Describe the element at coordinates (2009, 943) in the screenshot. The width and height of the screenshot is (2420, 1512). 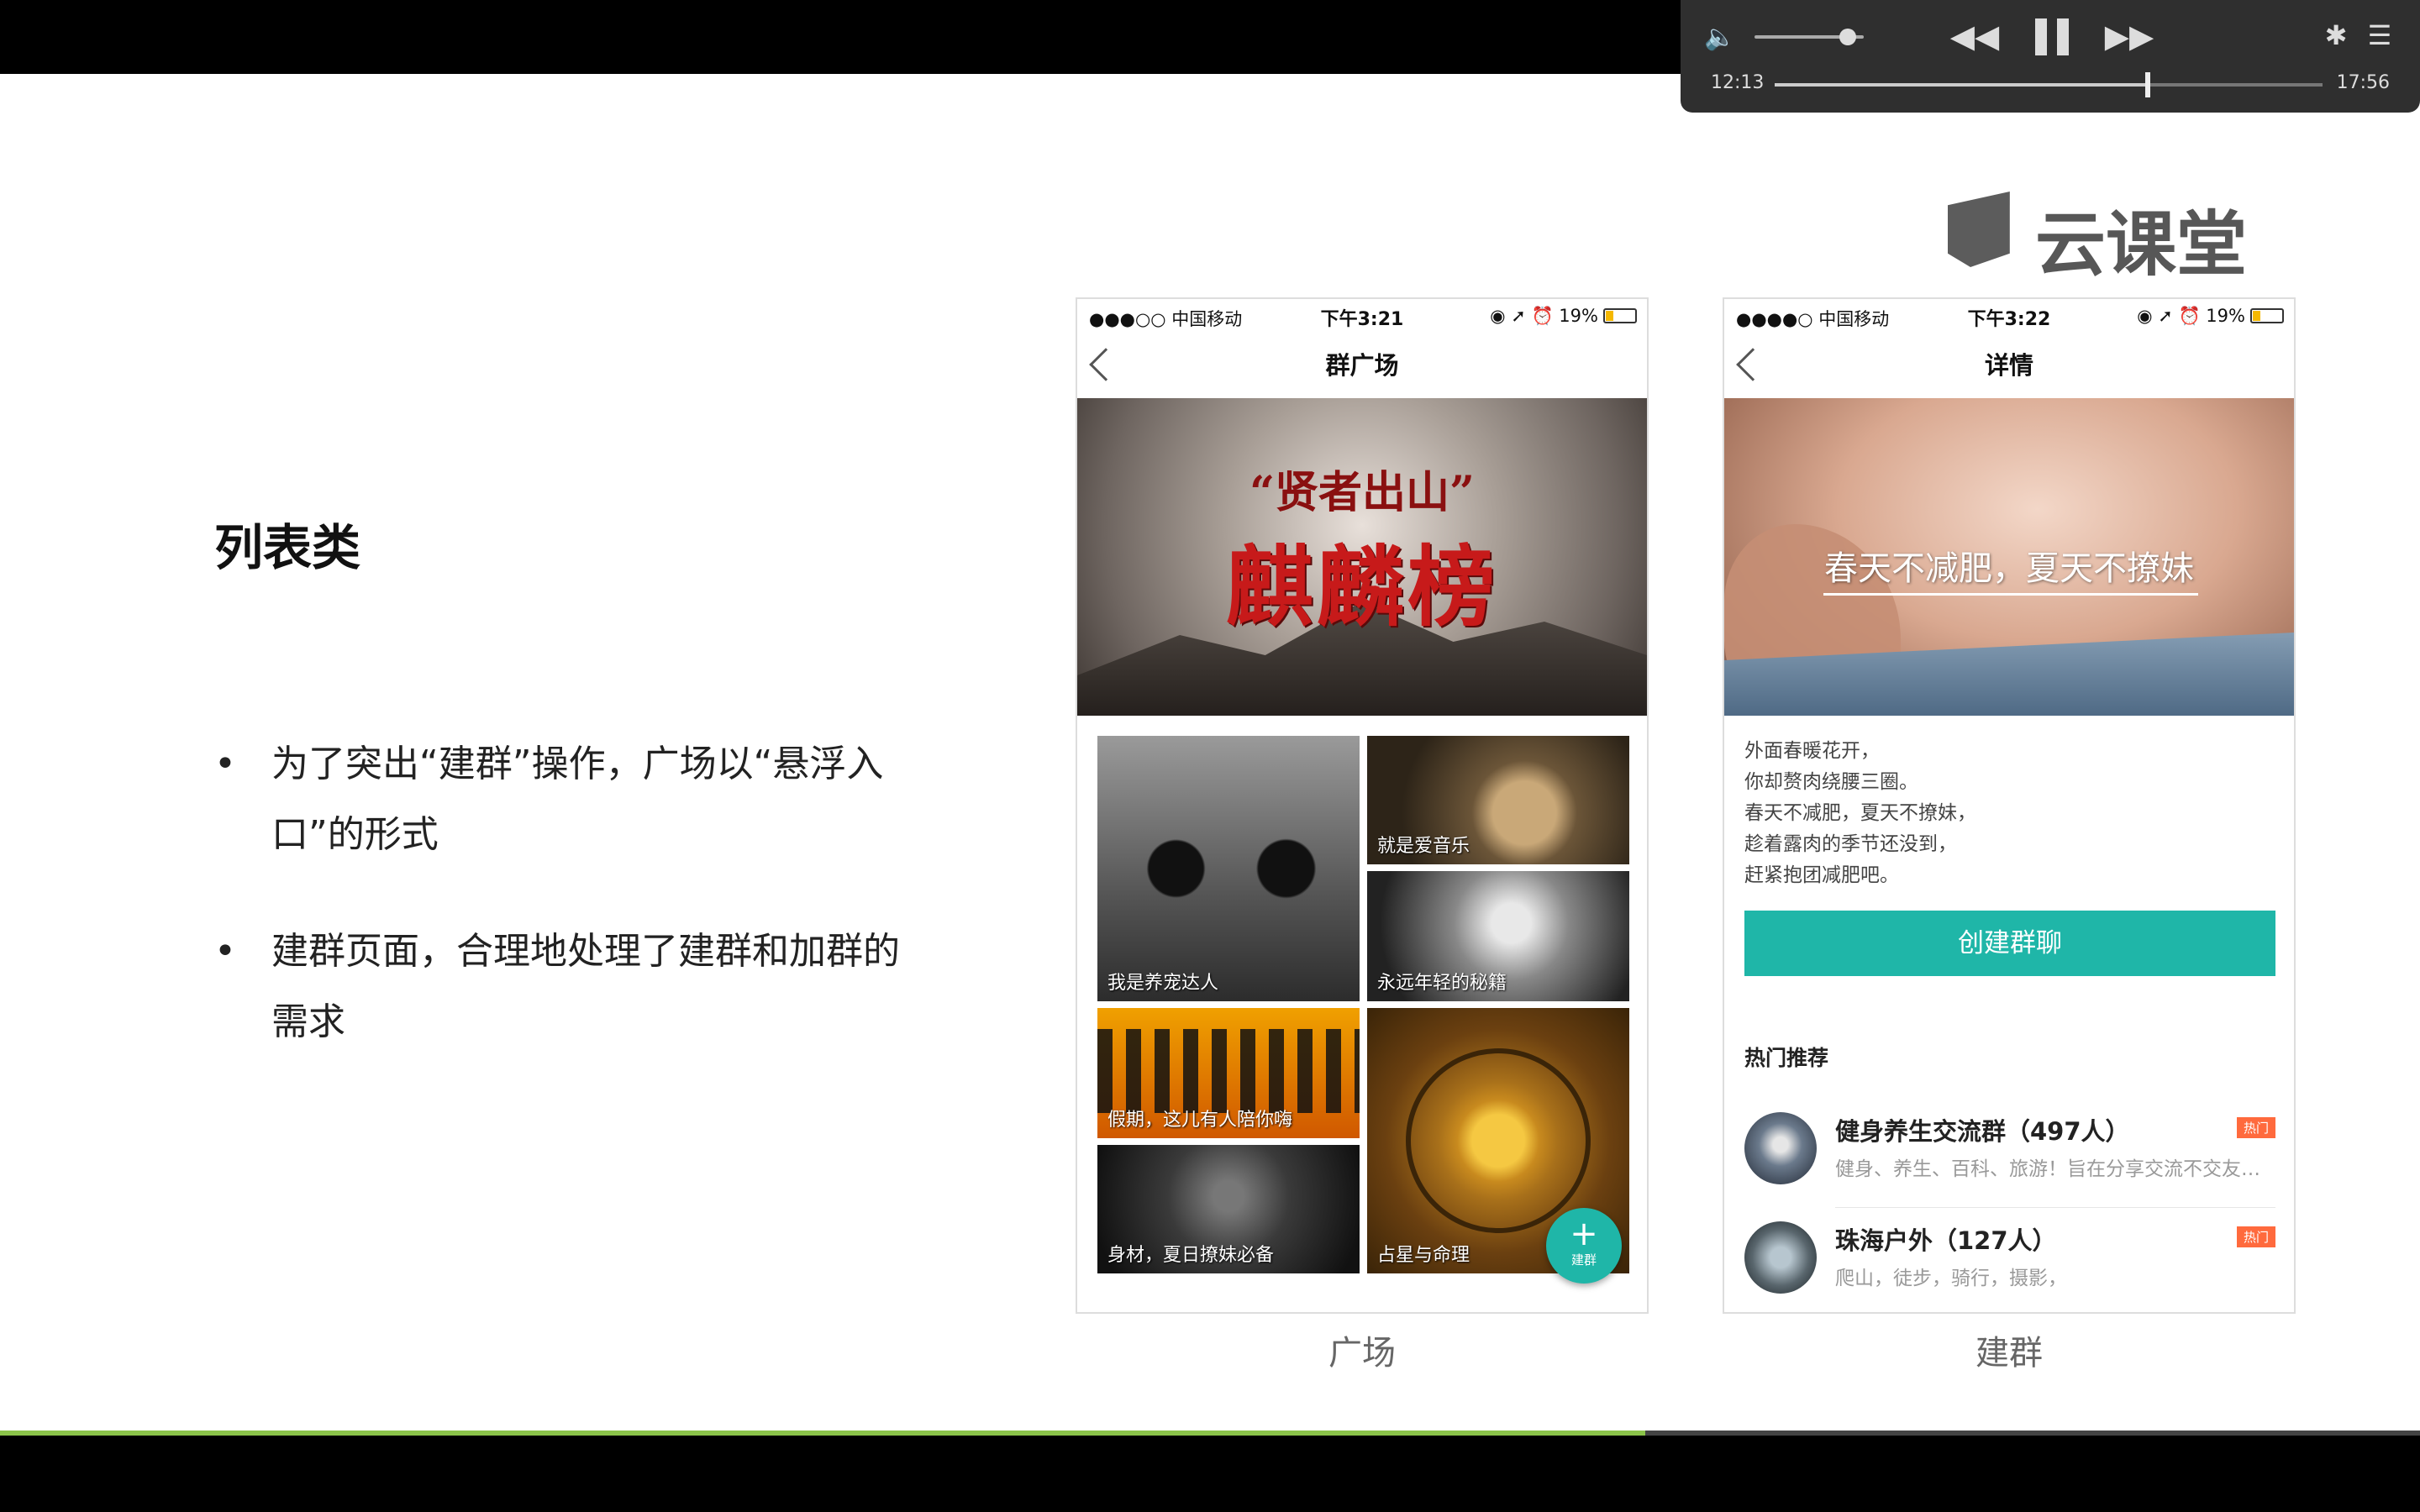
I see `create-group-chat-button: 创建群聊` at that location.